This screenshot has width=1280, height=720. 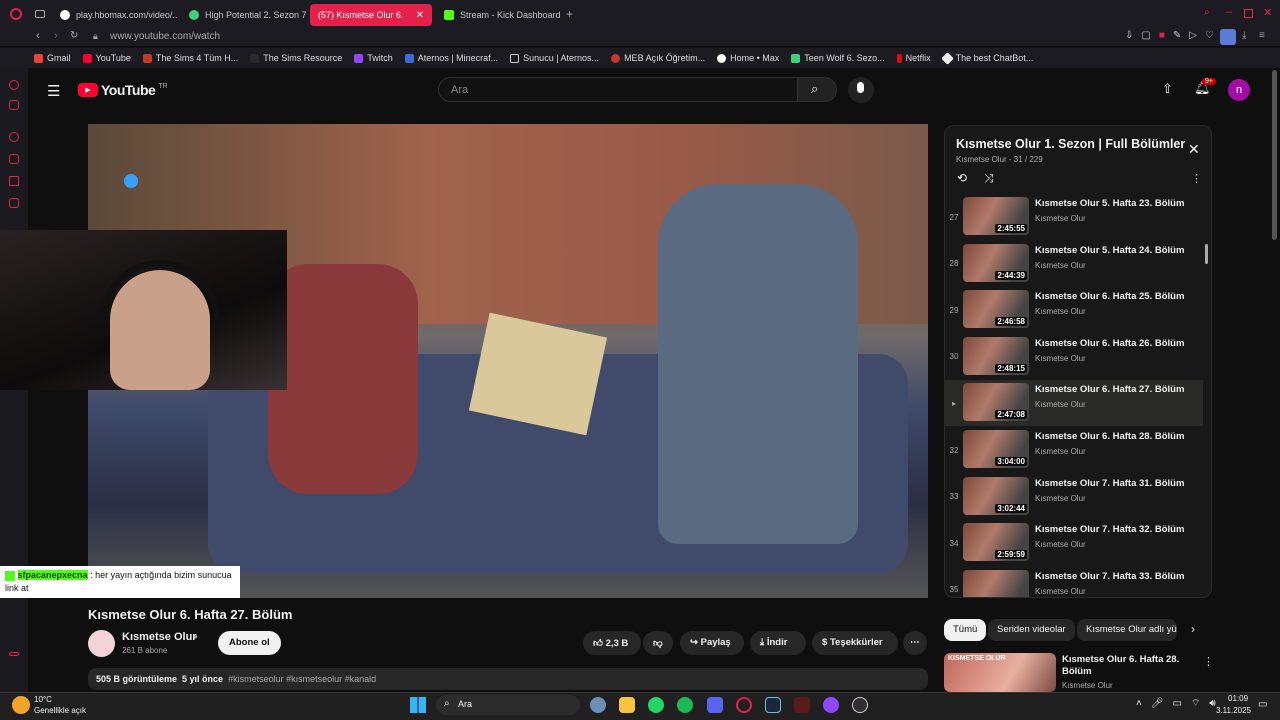 I want to click on playlist-item-title: Kısmetse Olur 5. Hafta 24. Bölüm, so click(x=1119, y=250).